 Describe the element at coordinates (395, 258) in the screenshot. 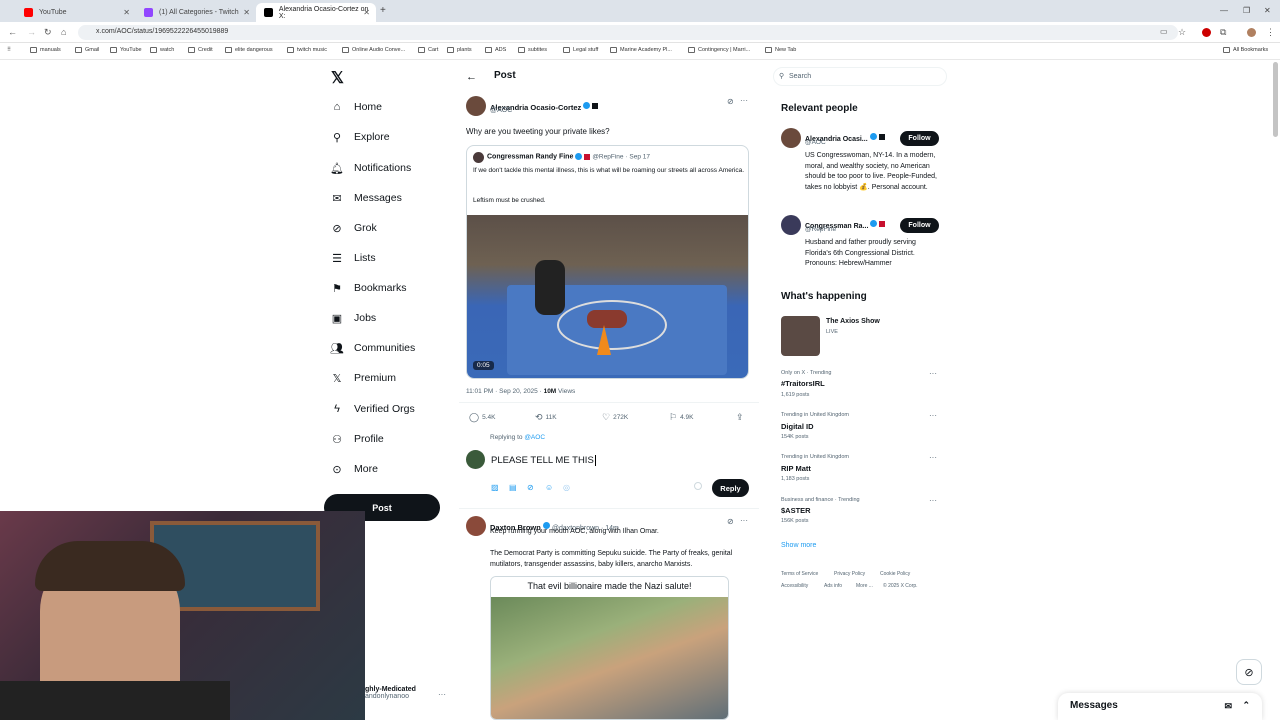

I see `nav-lists: ☰ Lists` at that location.